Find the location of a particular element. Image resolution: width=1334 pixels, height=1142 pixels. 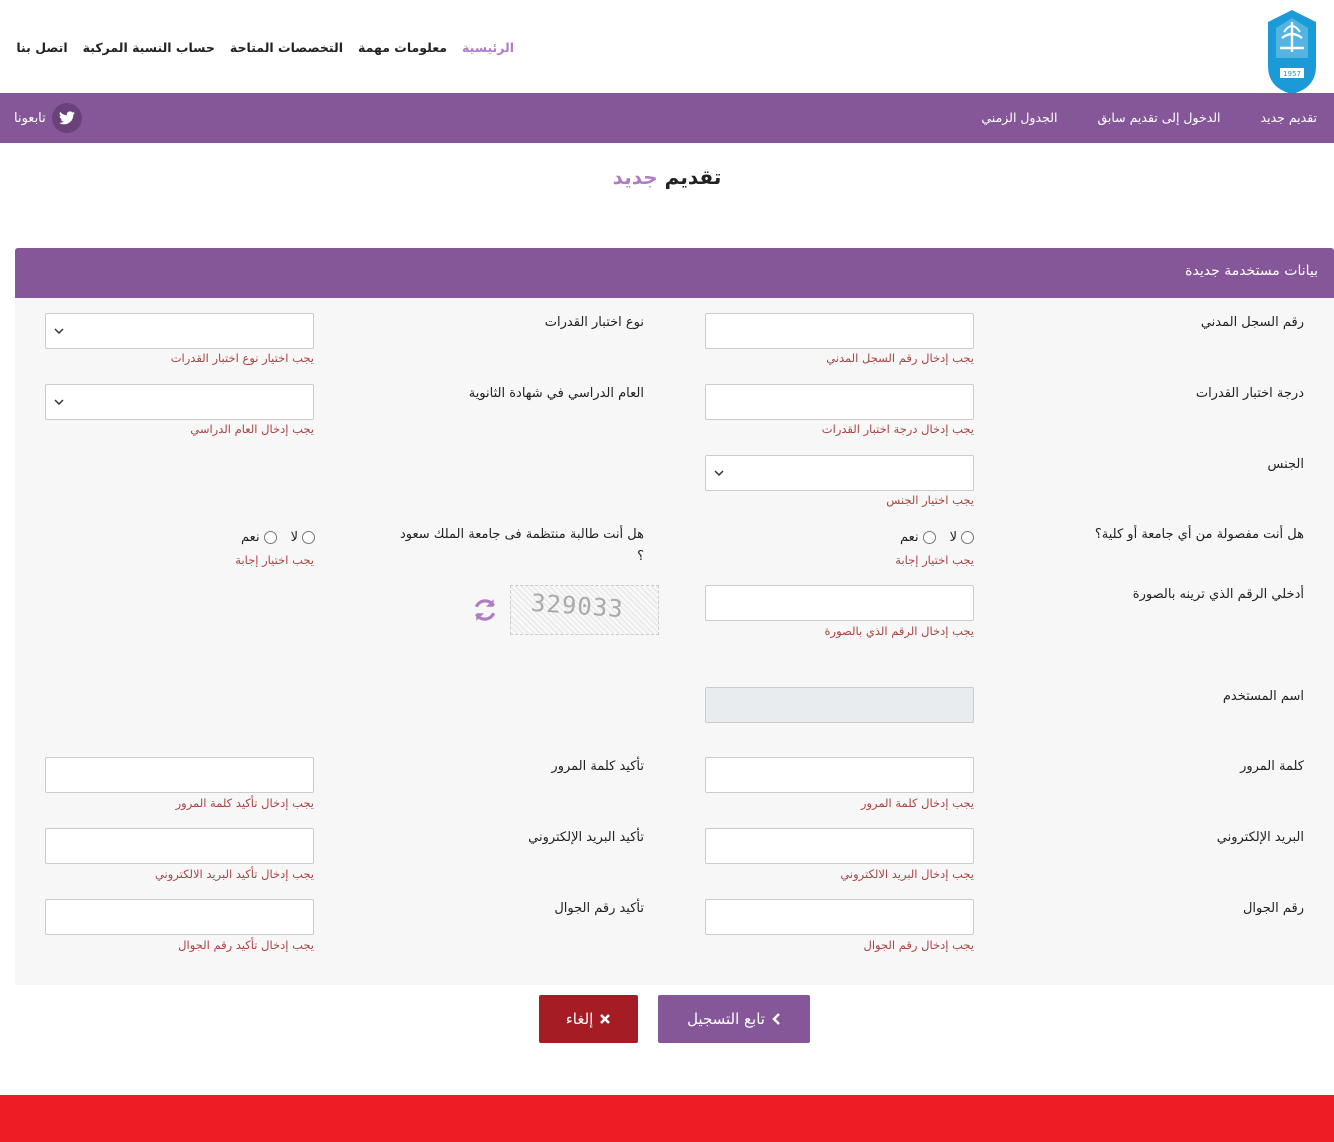

nav-contact-us: اتصل بنا is located at coordinates (41, 47).